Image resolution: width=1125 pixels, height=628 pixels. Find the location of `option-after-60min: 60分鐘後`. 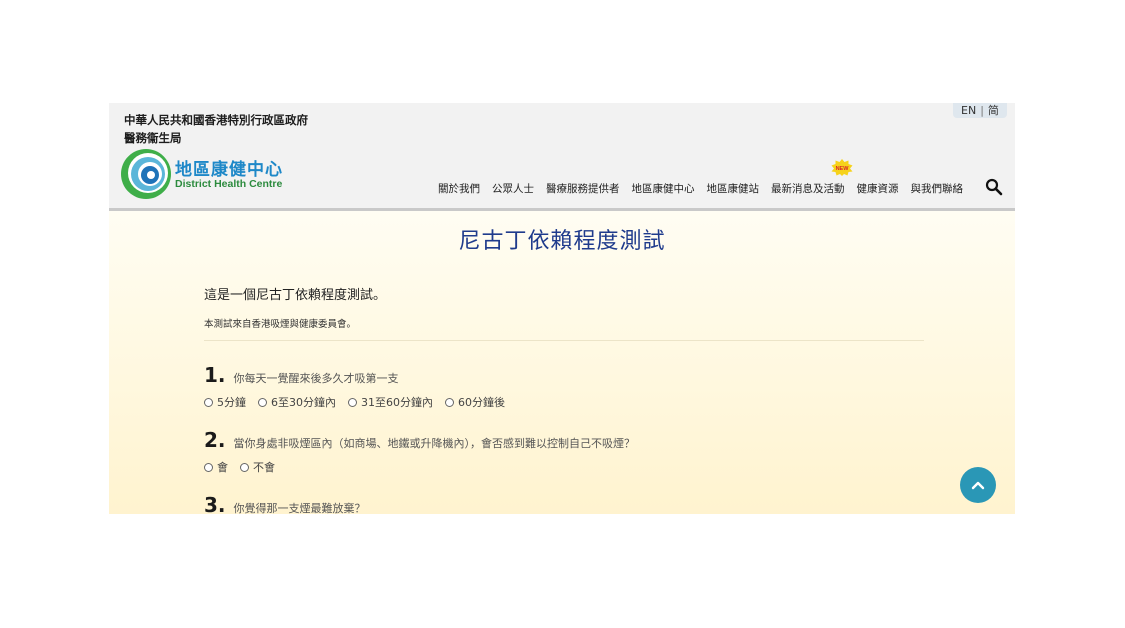

option-after-60min: 60分鐘後 is located at coordinates (475, 402).